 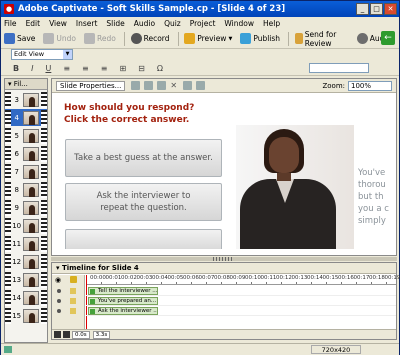 I want to click on menu-edit: Edit, so click(x=33, y=23).